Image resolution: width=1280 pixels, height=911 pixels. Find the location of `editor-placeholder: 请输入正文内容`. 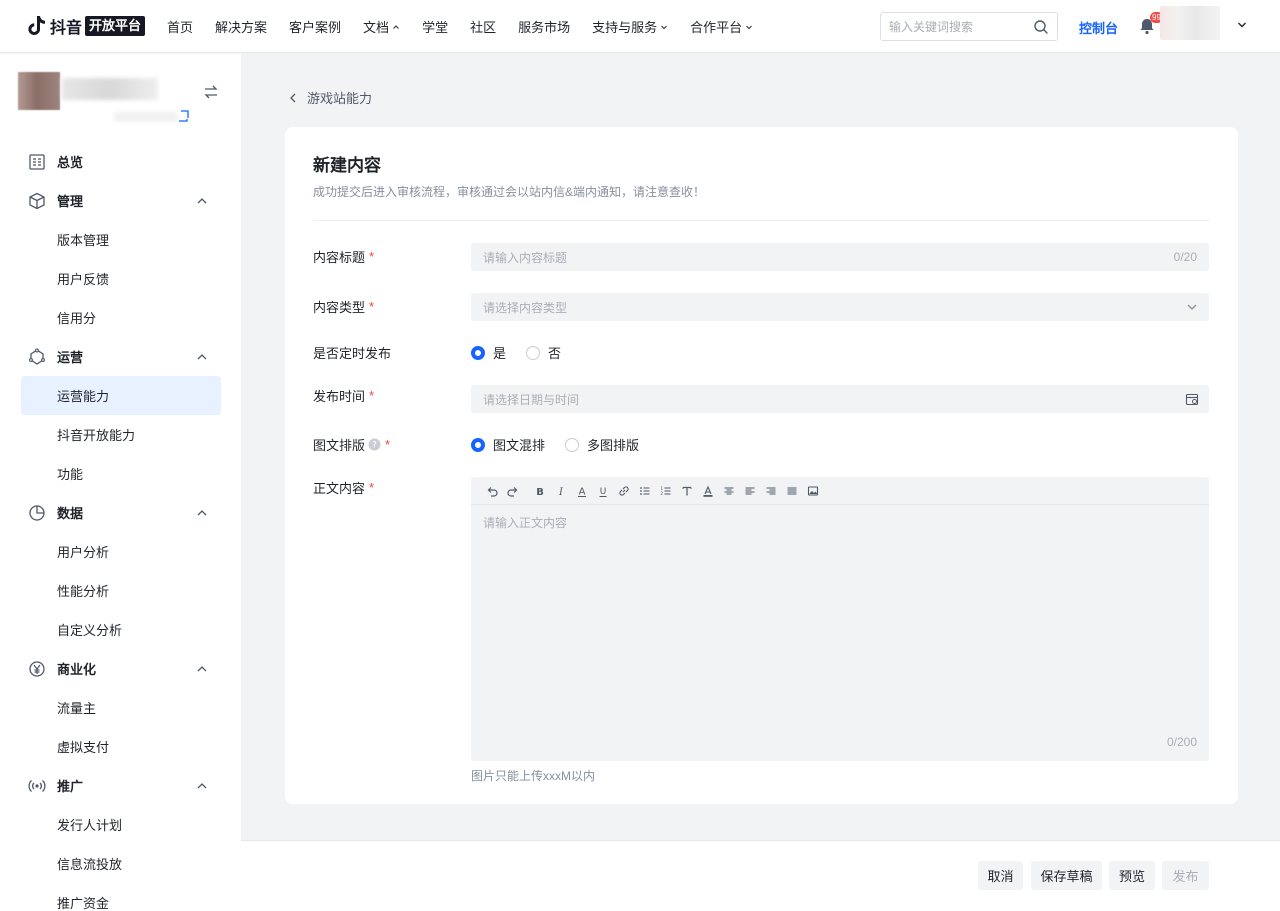

editor-placeholder: 请输入正文内容 is located at coordinates (525, 523).